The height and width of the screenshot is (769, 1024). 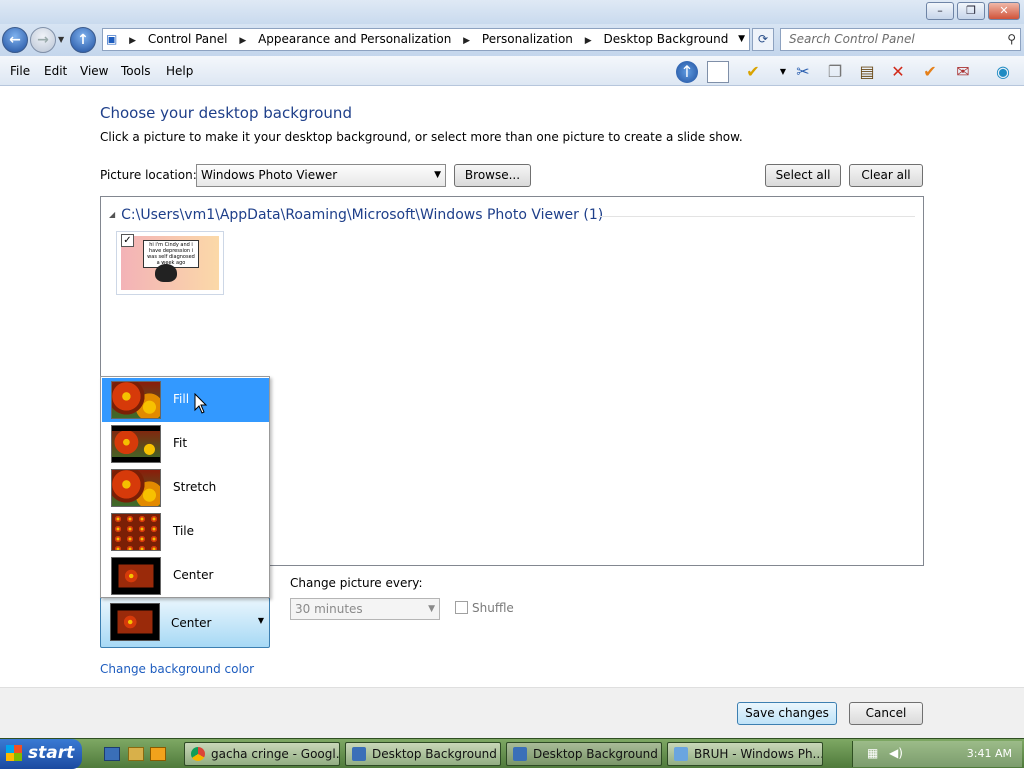 What do you see at coordinates (43, 40) in the screenshot?
I see `forward-button: →` at bounding box center [43, 40].